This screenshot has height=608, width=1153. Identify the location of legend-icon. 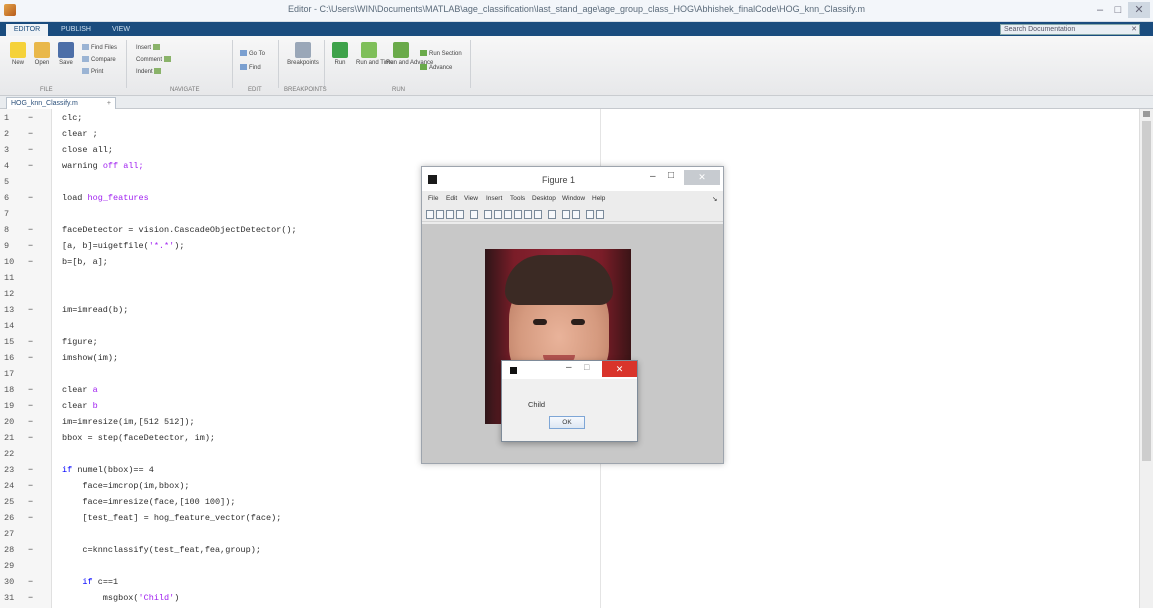
(576, 214).